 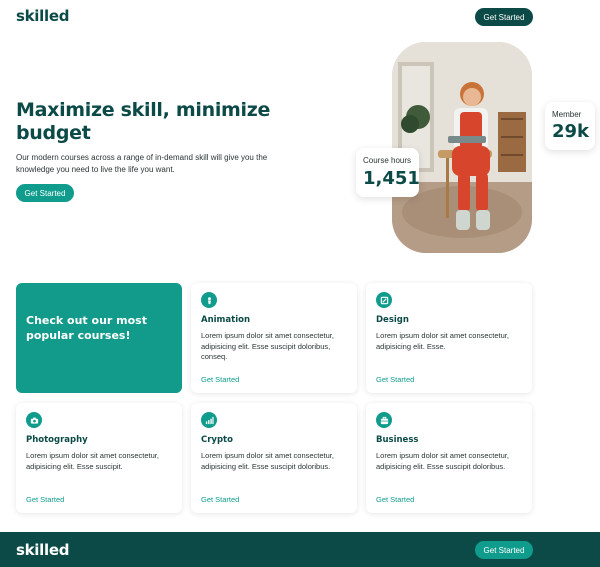 What do you see at coordinates (209, 300) in the screenshot?
I see `animation-icon` at bounding box center [209, 300].